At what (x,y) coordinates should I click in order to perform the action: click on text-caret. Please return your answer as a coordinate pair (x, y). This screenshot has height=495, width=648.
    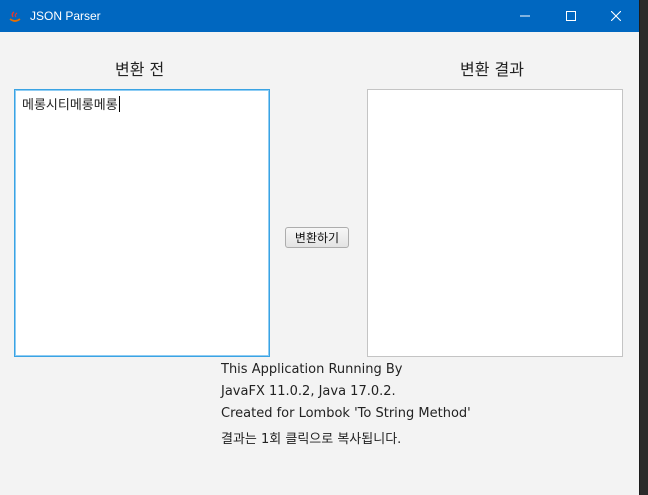
    Looking at the image, I should click on (119, 104).